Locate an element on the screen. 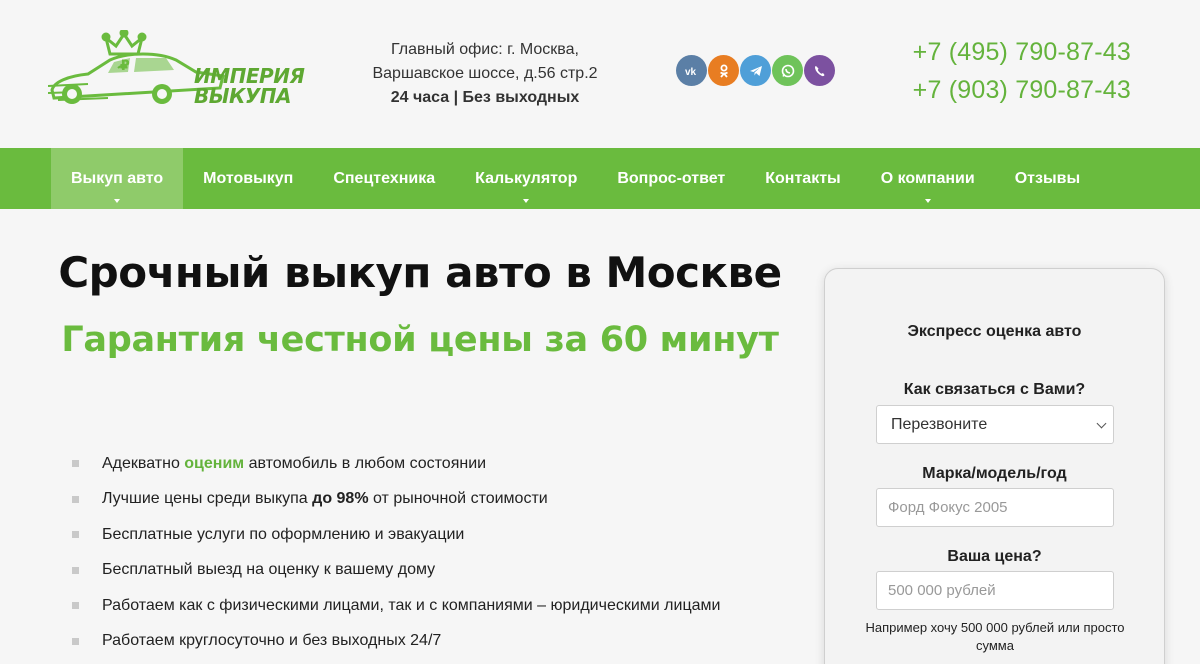 The image size is (1200, 664). svg-text: vk is located at coordinates (691, 72).